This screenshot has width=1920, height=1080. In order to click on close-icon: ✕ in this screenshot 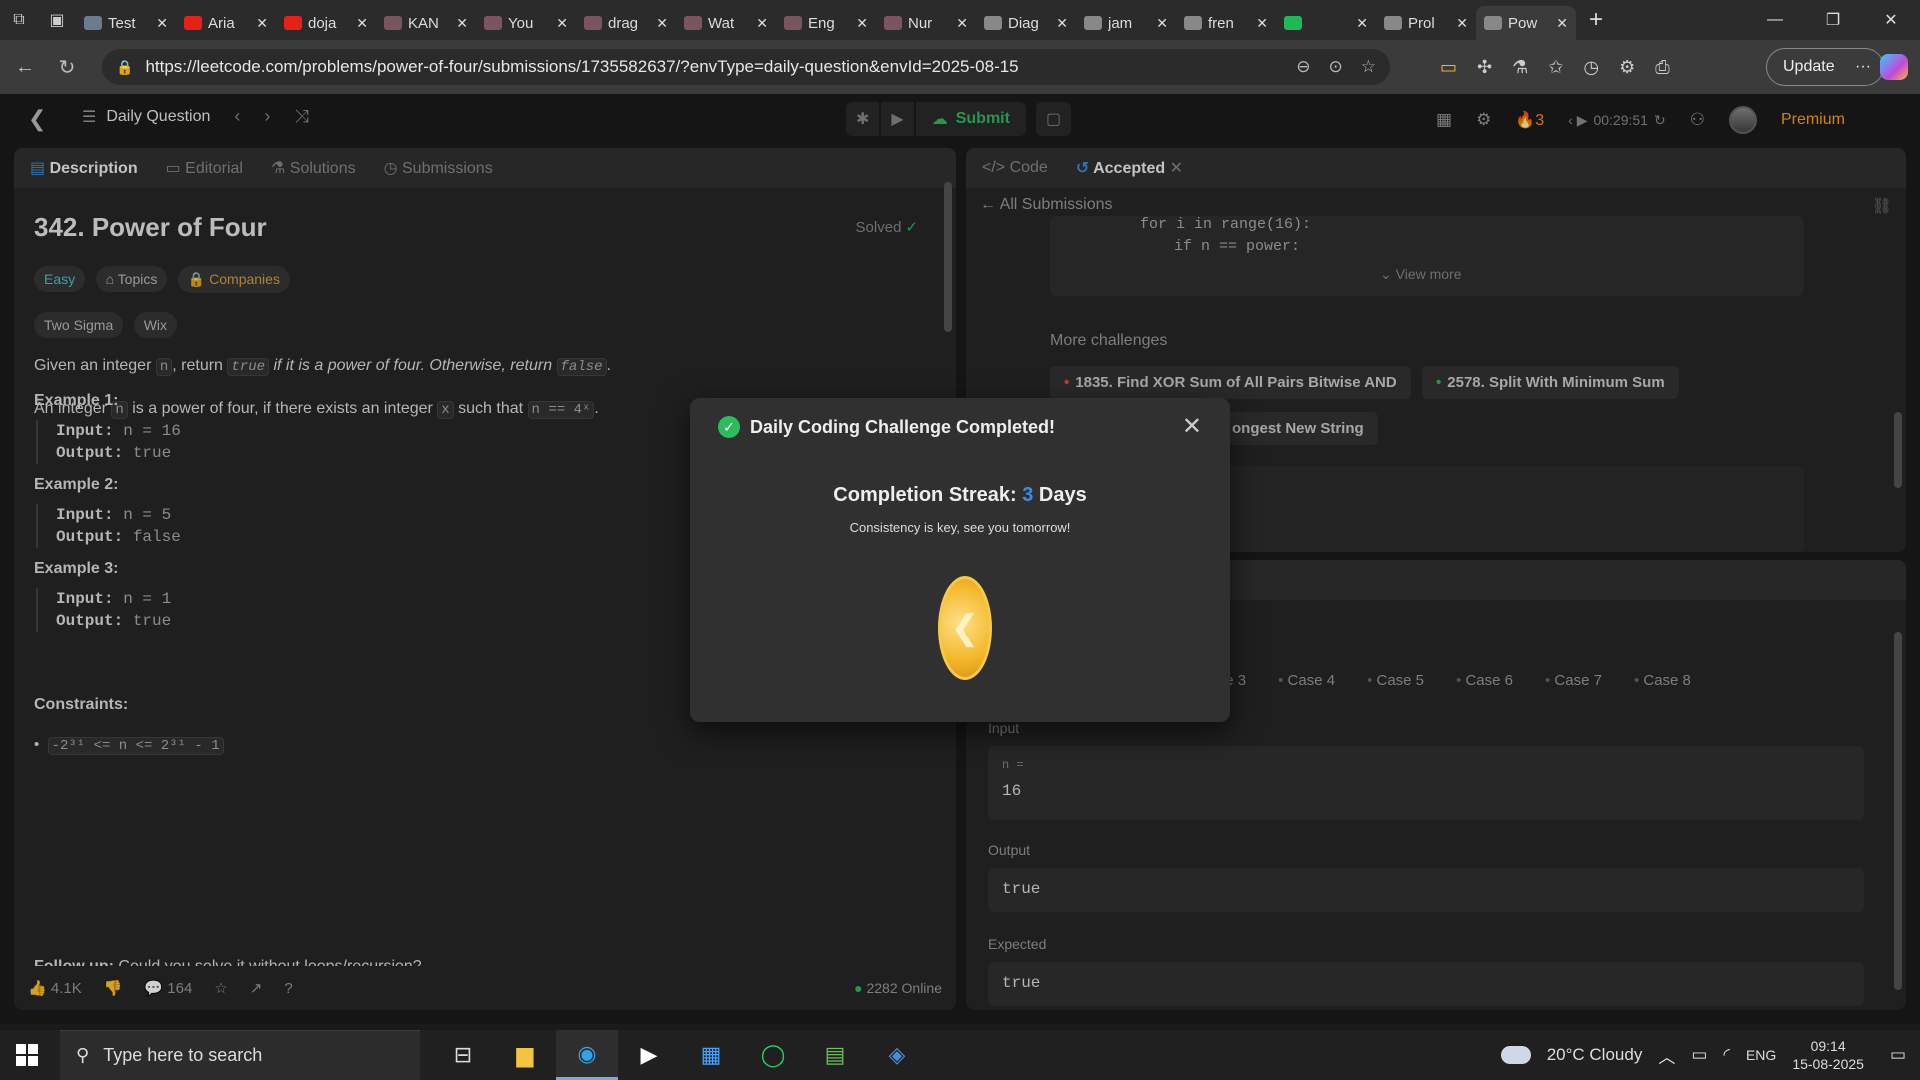, I will do `click(1192, 426)`.